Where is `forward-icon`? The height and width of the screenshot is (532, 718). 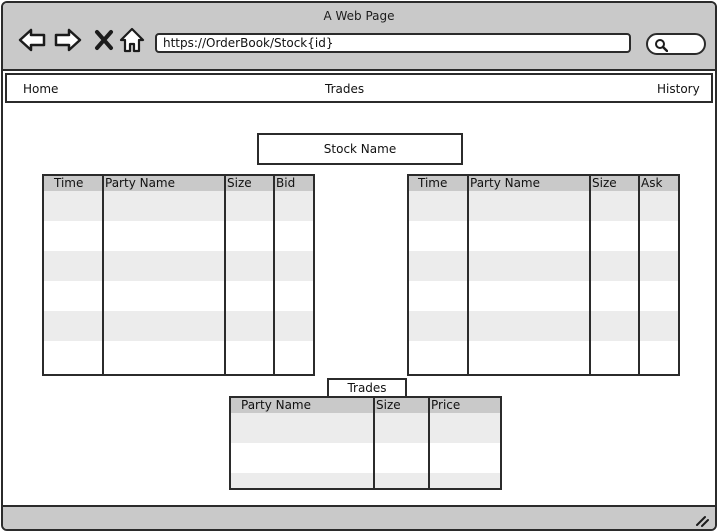
forward-icon is located at coordinates (68, 40).